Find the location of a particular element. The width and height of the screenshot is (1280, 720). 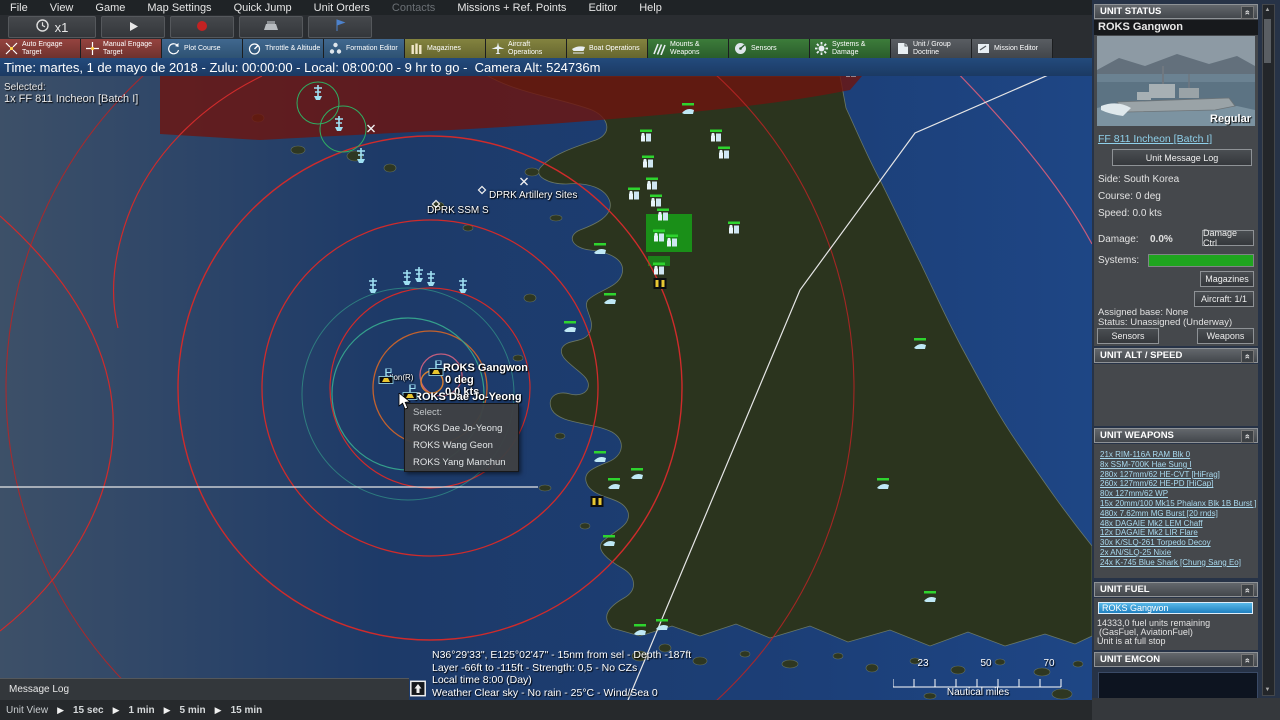

play-icon is located at coordinates (133, 27).